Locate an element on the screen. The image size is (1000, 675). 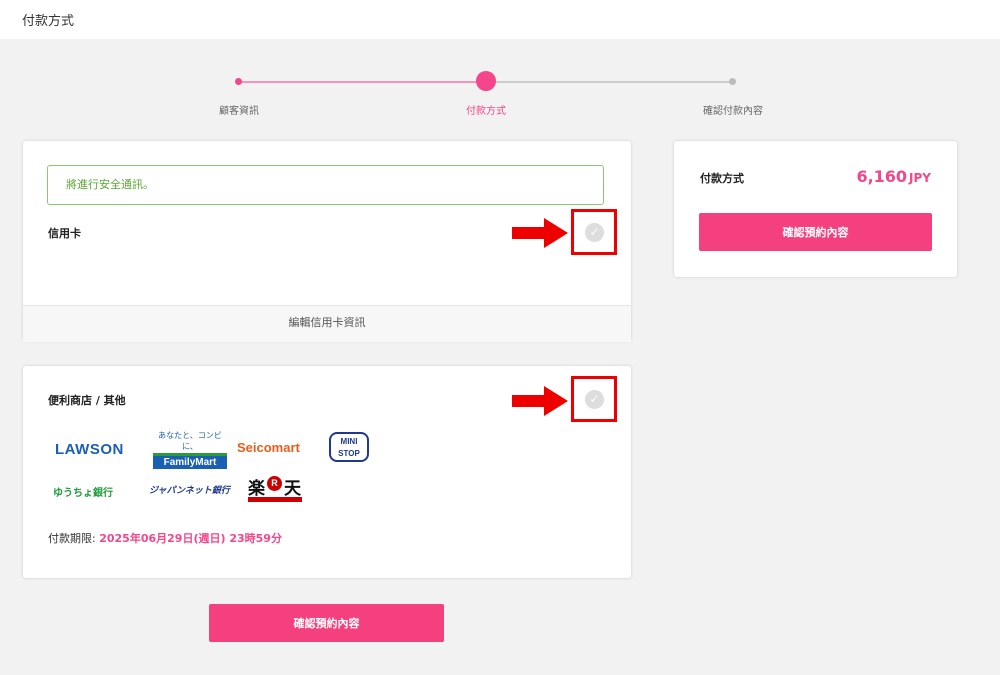
rakuten-sub-bar is located at coordinates (275, 499).